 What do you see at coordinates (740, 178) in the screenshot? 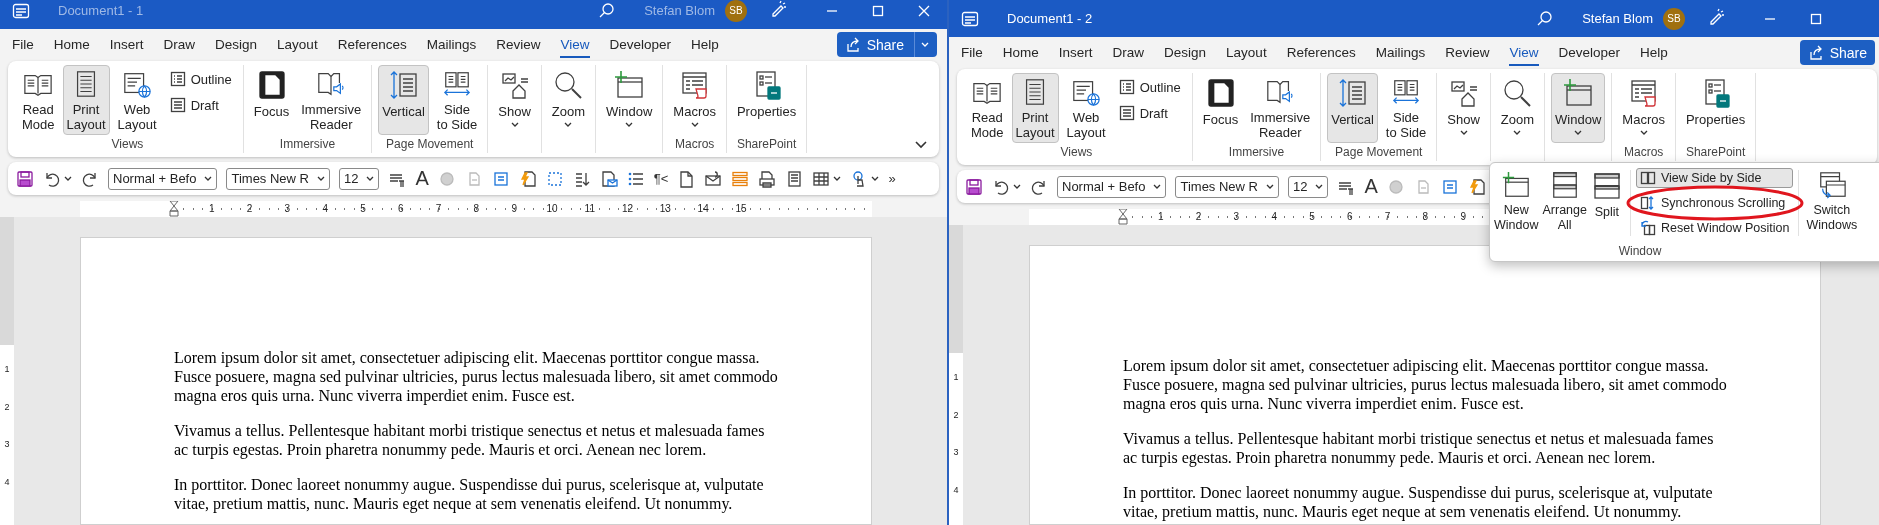
I see `stripes-icon` at bounding box center [740, 178].